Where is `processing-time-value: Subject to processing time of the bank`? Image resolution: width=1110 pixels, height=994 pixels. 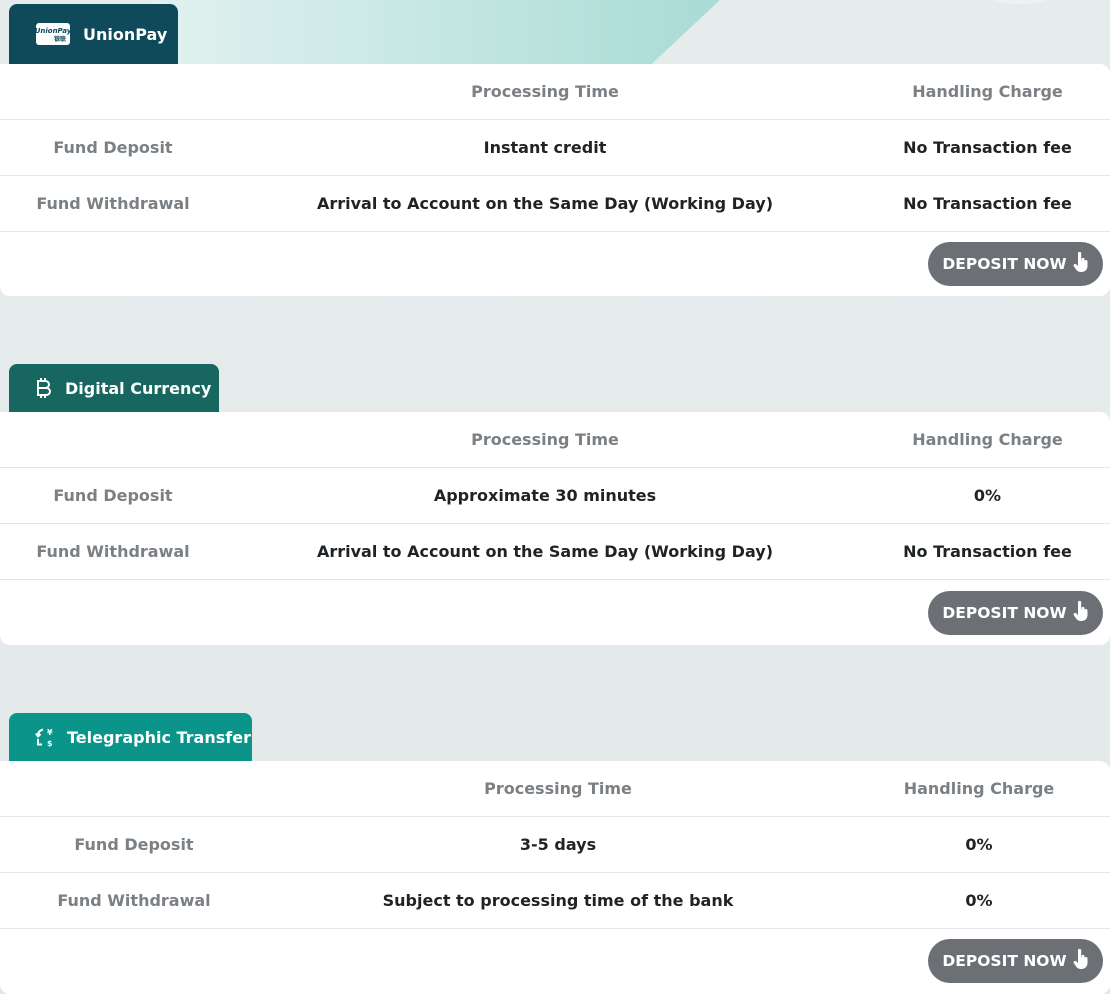 processing-time-value: Subject to processing time of the bank is located at coordinates (558, 900).